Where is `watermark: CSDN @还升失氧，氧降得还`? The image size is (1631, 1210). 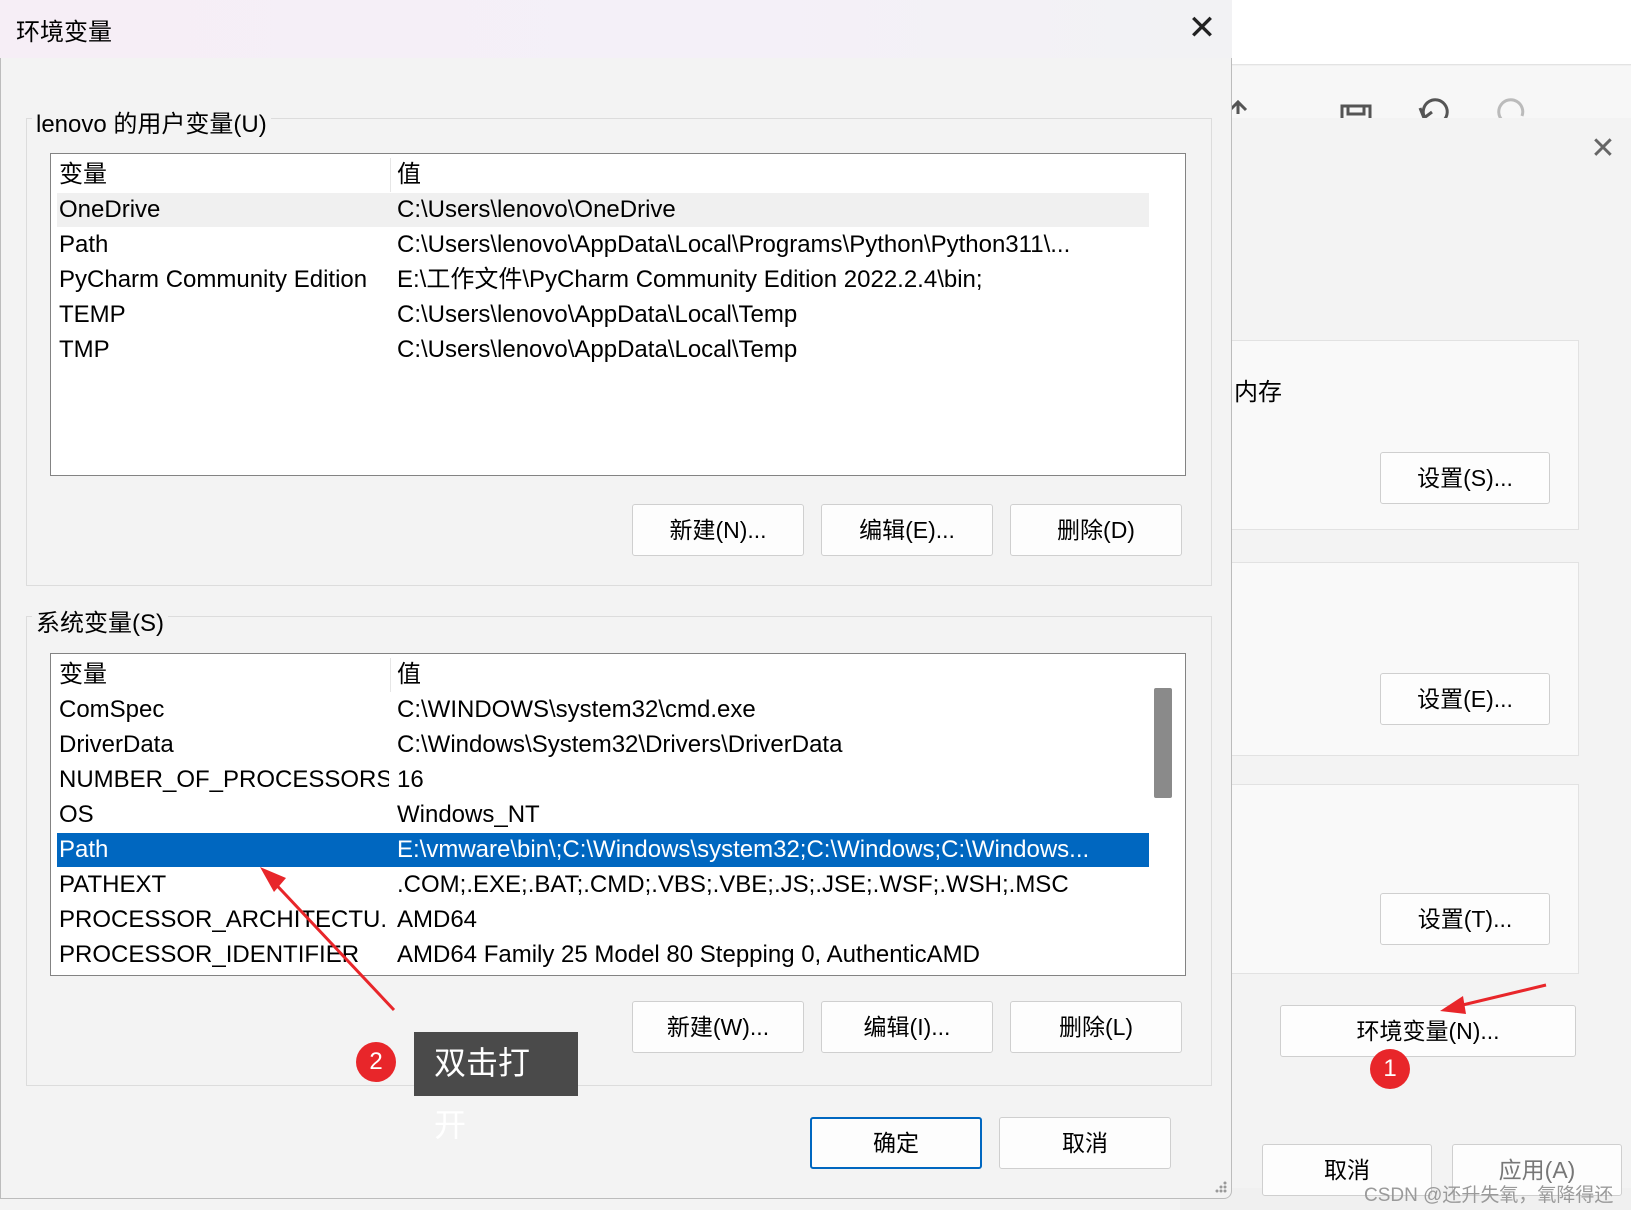 watermark: CSDN @还升失氧，氧降得还 is located at coordinates (1489, 1195).